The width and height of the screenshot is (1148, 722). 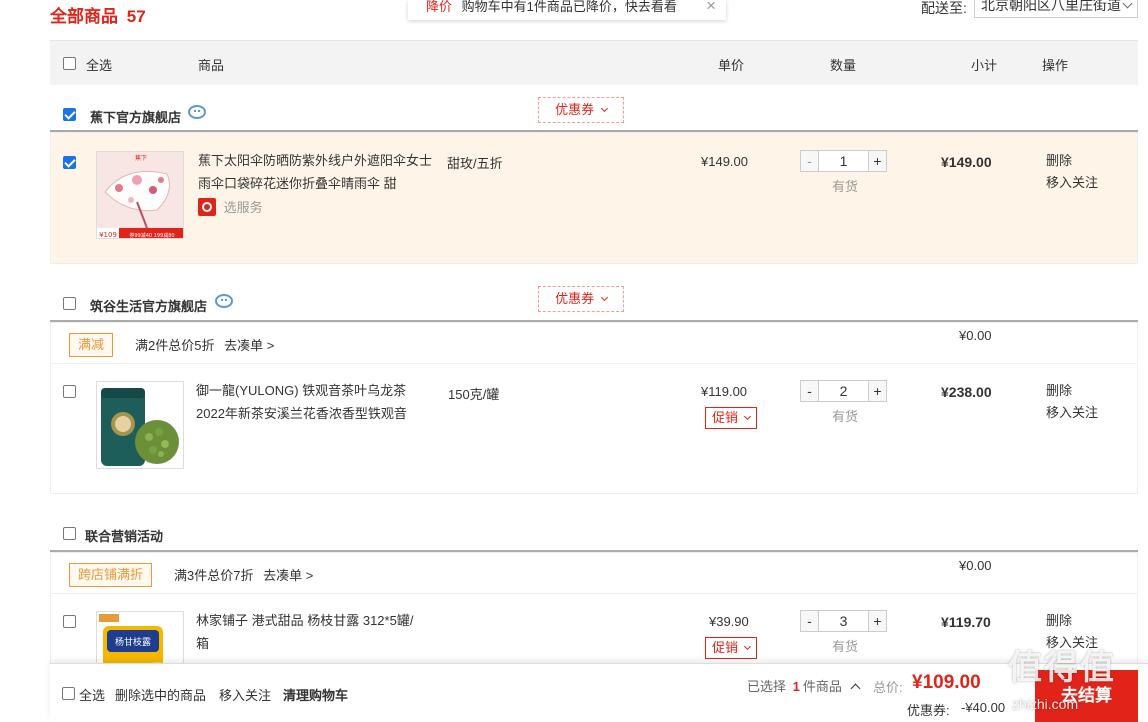 What do you see at coordinates (724, 391) in the screenshot?
I see `unit-price: ¥119.00` at bounding box center [724, 391].